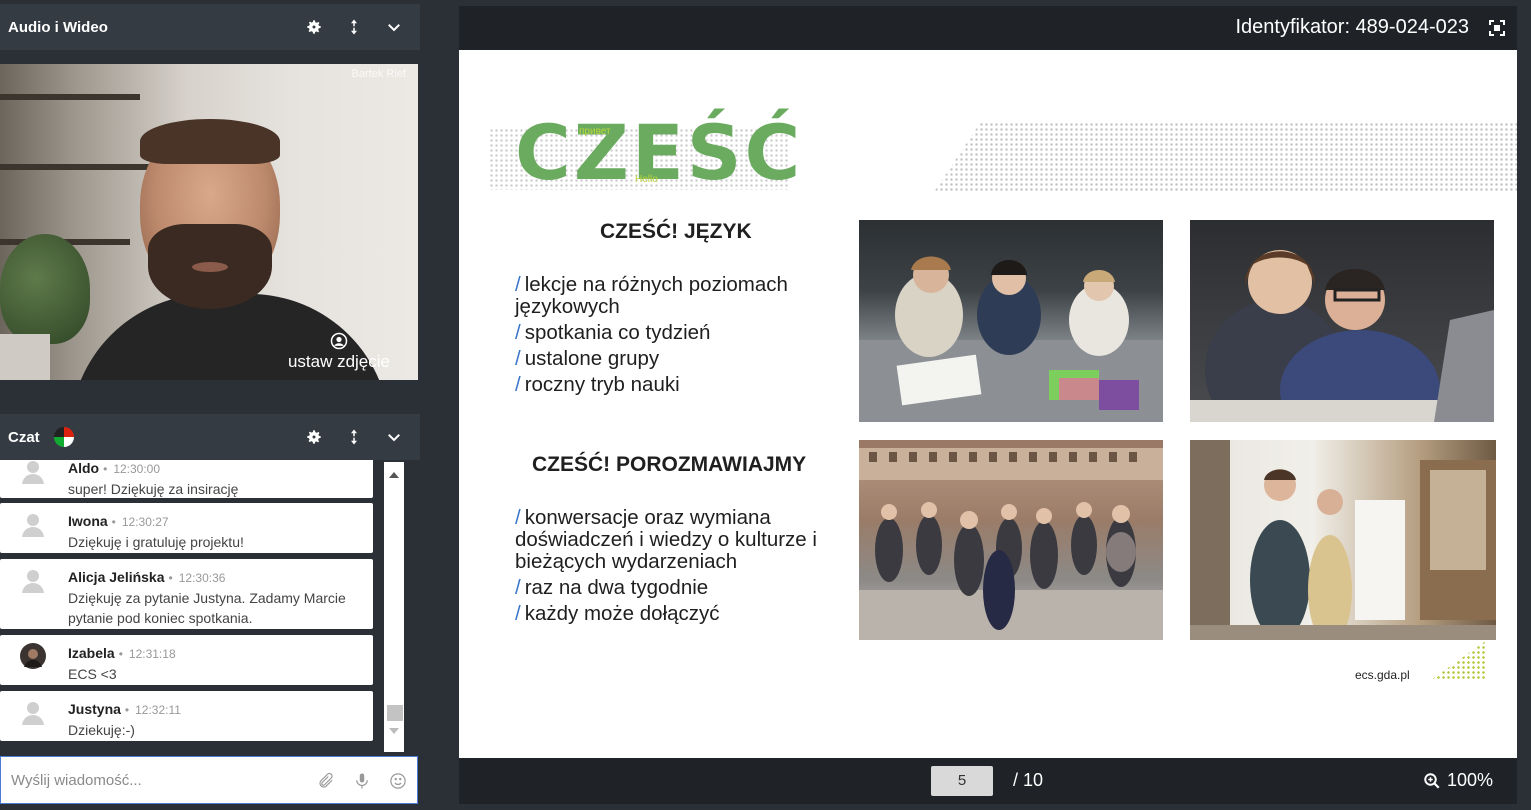 The height and width of the screenshot is (810, 1531). Describe the element at coordinates (394, 731) in the screenshot. I see `scroll-down-arrow-icon` at that location.